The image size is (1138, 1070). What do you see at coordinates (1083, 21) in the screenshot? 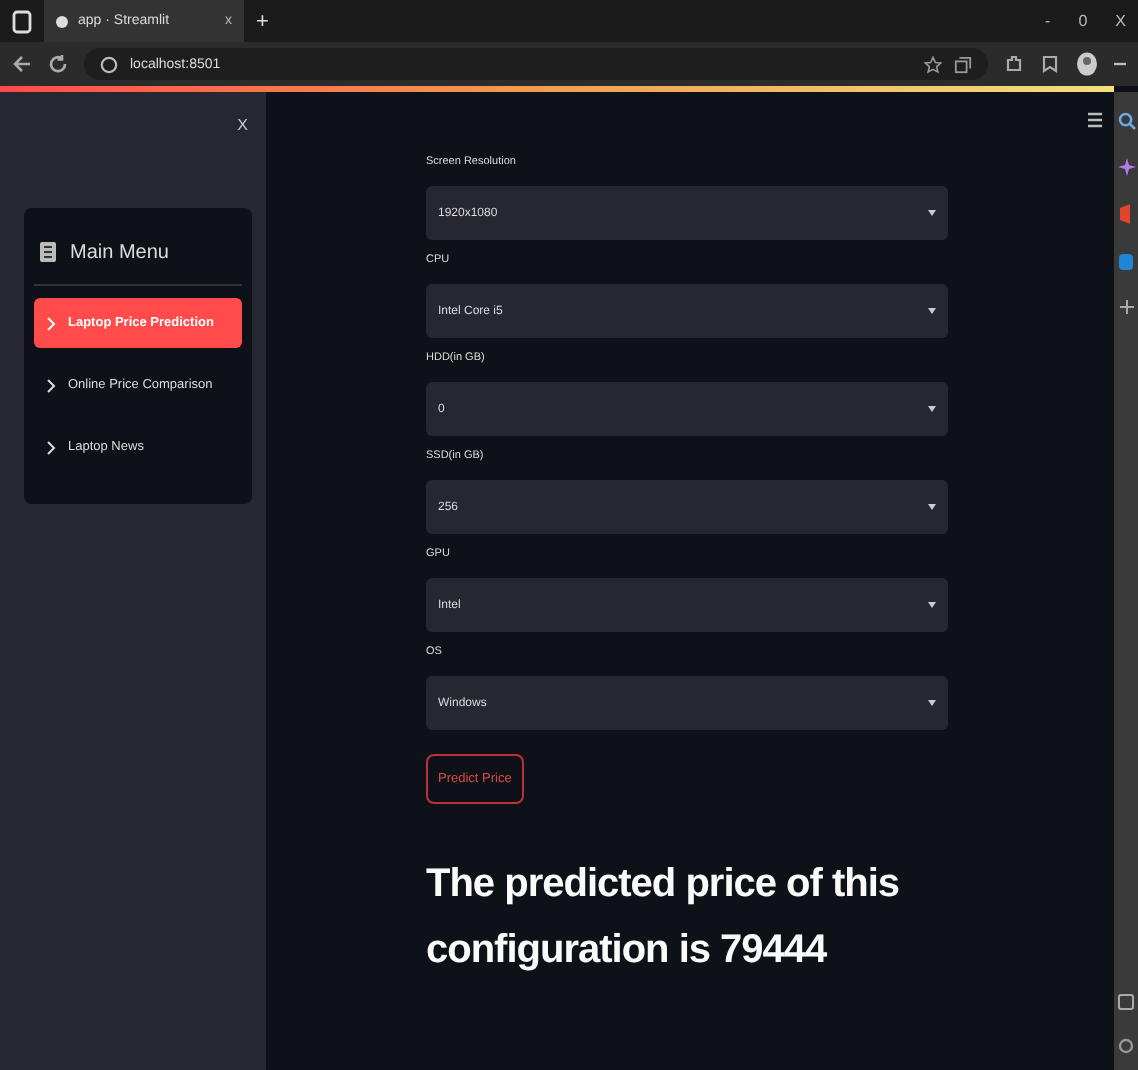
I see `window-control: 0` at bounding box center [1083, 21].